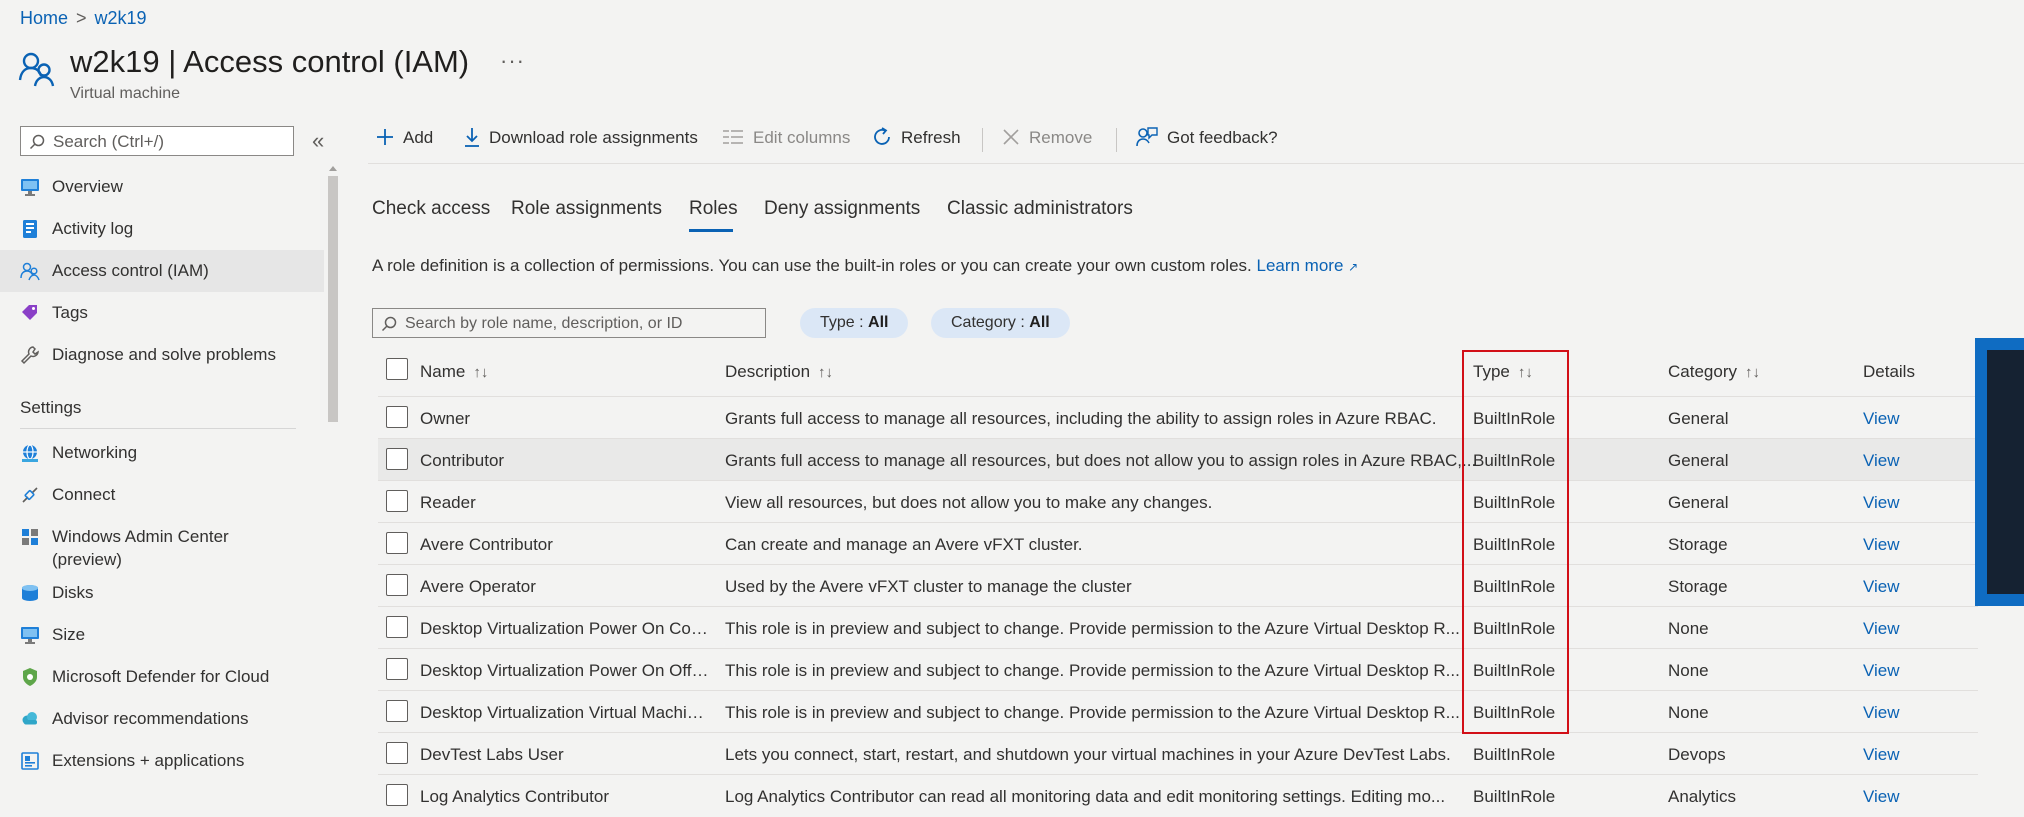 This screenshot has width=2024, height=817. What do you see at coordinates (162, 635) in the screenshot?
I see `sidebar-item-size: Size` at bounding box center [162, 635].